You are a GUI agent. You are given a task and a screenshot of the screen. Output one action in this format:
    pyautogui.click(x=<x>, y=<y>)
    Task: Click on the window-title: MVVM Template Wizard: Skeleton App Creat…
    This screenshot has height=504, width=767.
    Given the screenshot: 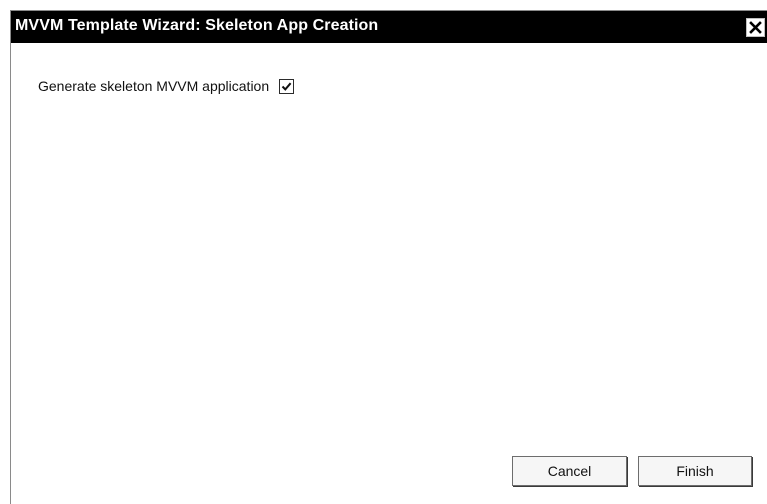 What is the action you would take?
    pyautogui.click(x=197, y=25)
    